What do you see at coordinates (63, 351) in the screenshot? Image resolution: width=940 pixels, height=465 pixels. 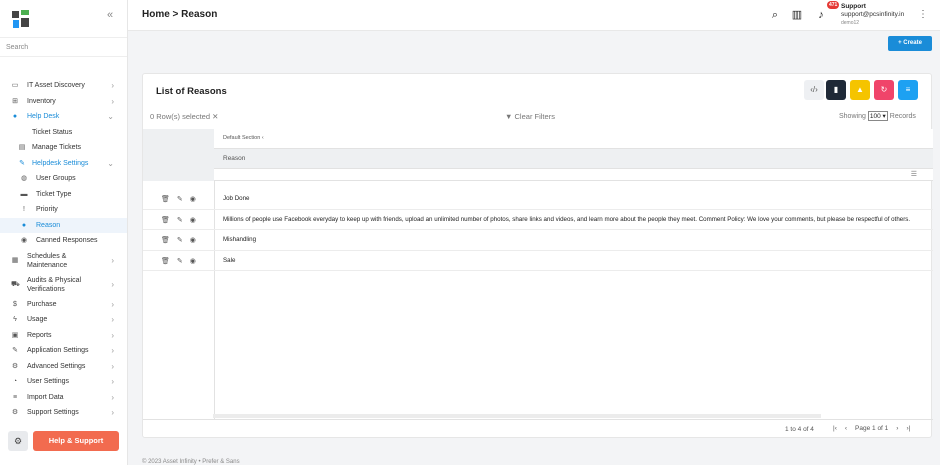 I see `sidebar-item-application-settings: ✎ Application Settings ›` at bounding box center [63, 351].